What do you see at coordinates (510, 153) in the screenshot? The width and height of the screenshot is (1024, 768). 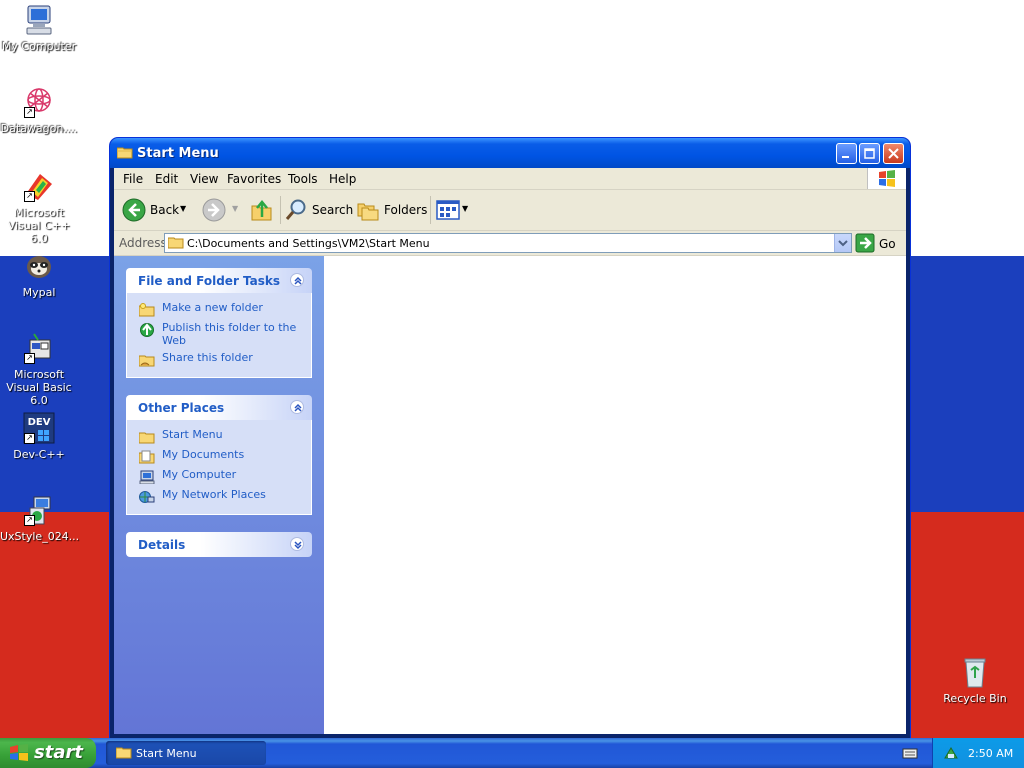 I see `title-bar: Start Menu` at bounding box center [510, 153].